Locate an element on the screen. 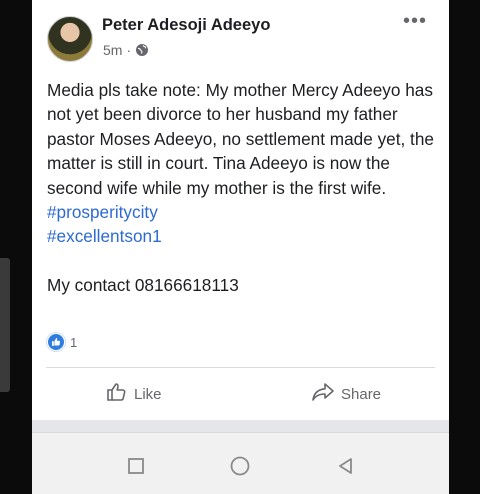 The width and height of the screenshot is (480, 494). reactions-summary: 1 is located at coordinates (62, 342).